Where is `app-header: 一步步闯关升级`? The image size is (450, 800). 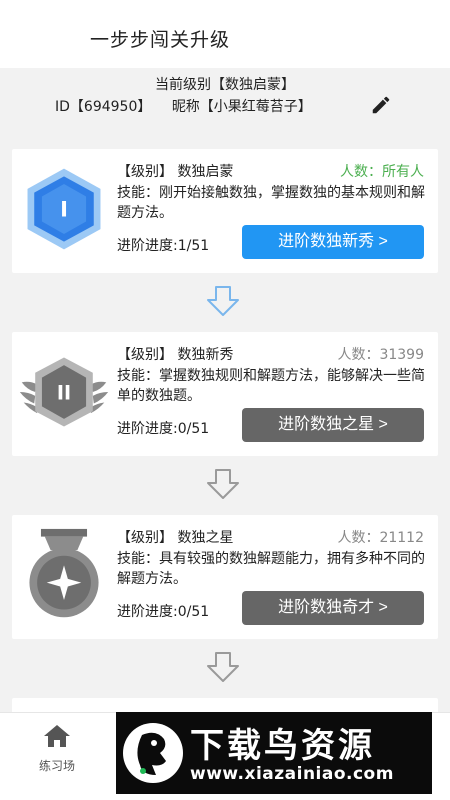
app-header: 一步步闯关升级 is located at coordinates (225, 34).